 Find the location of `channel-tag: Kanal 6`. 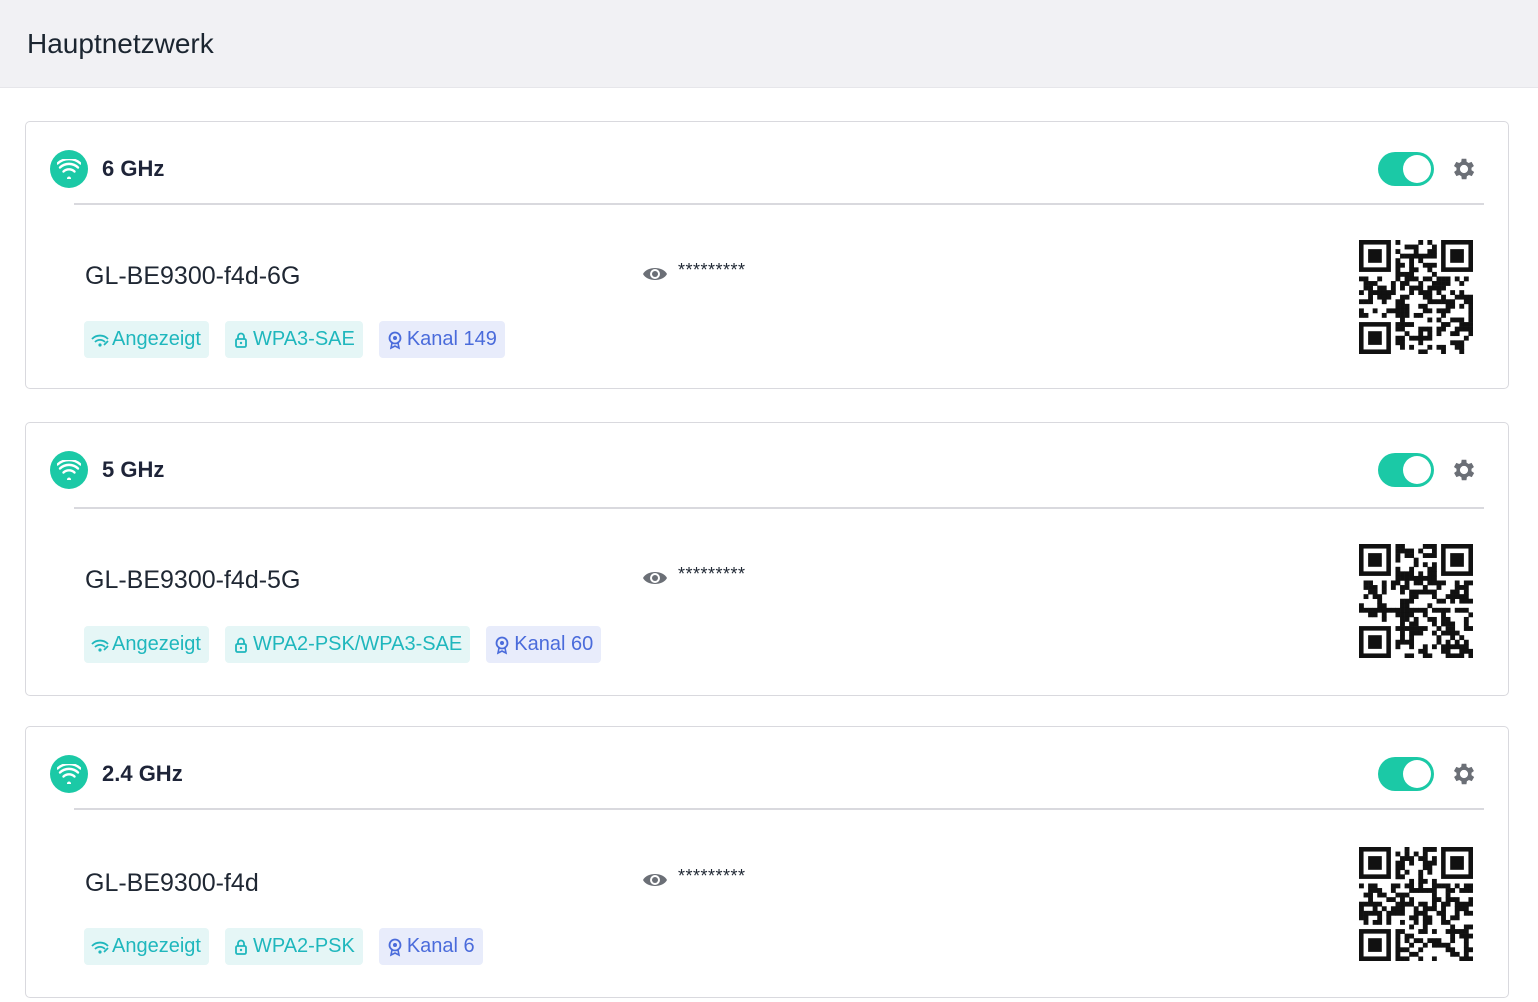

channel-tag: Kanal 6 is located at coordinates (430, 946).